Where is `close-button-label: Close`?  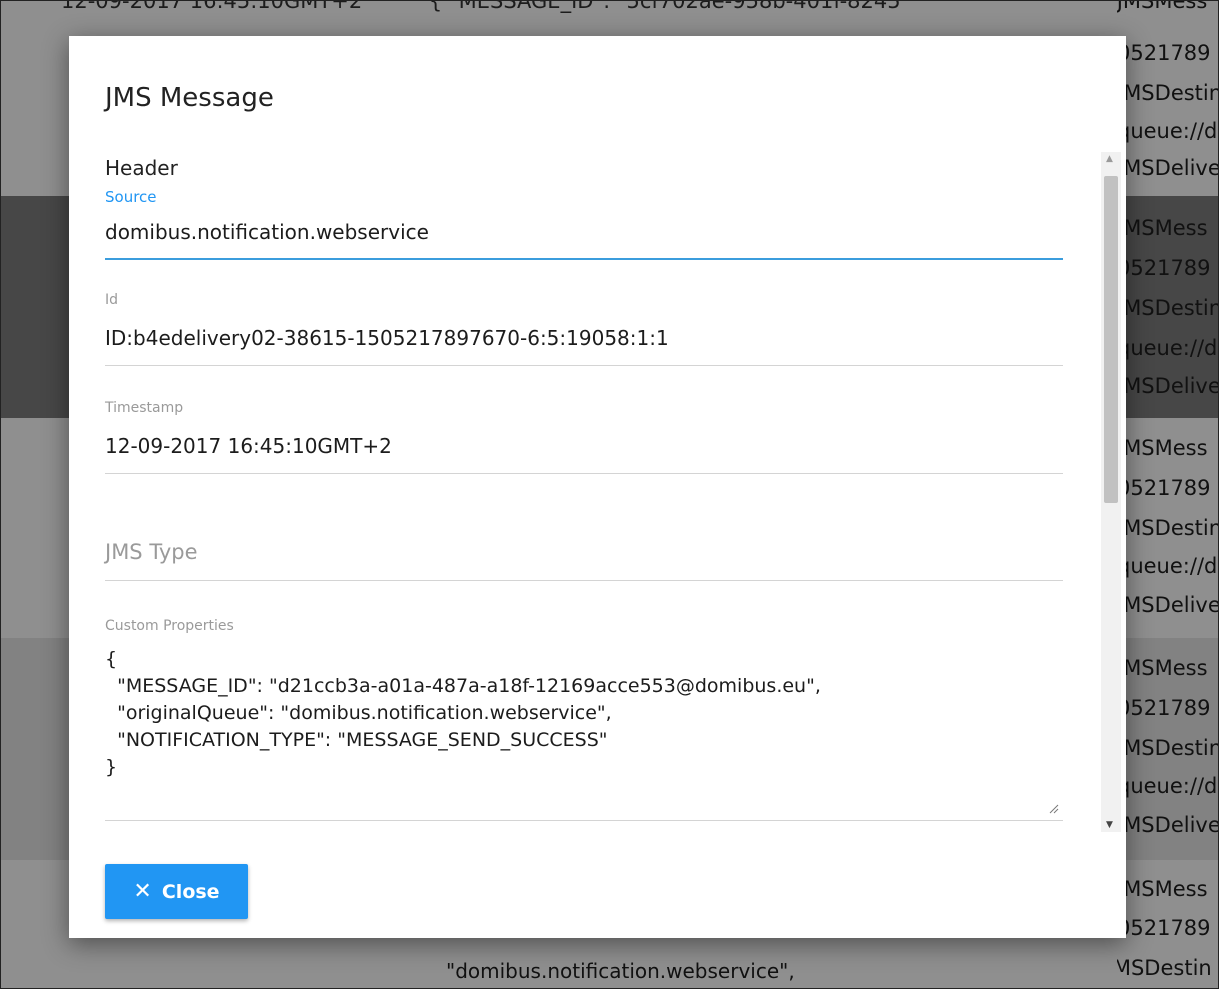 close-button-label: Close is located at coordinates (190, 891).